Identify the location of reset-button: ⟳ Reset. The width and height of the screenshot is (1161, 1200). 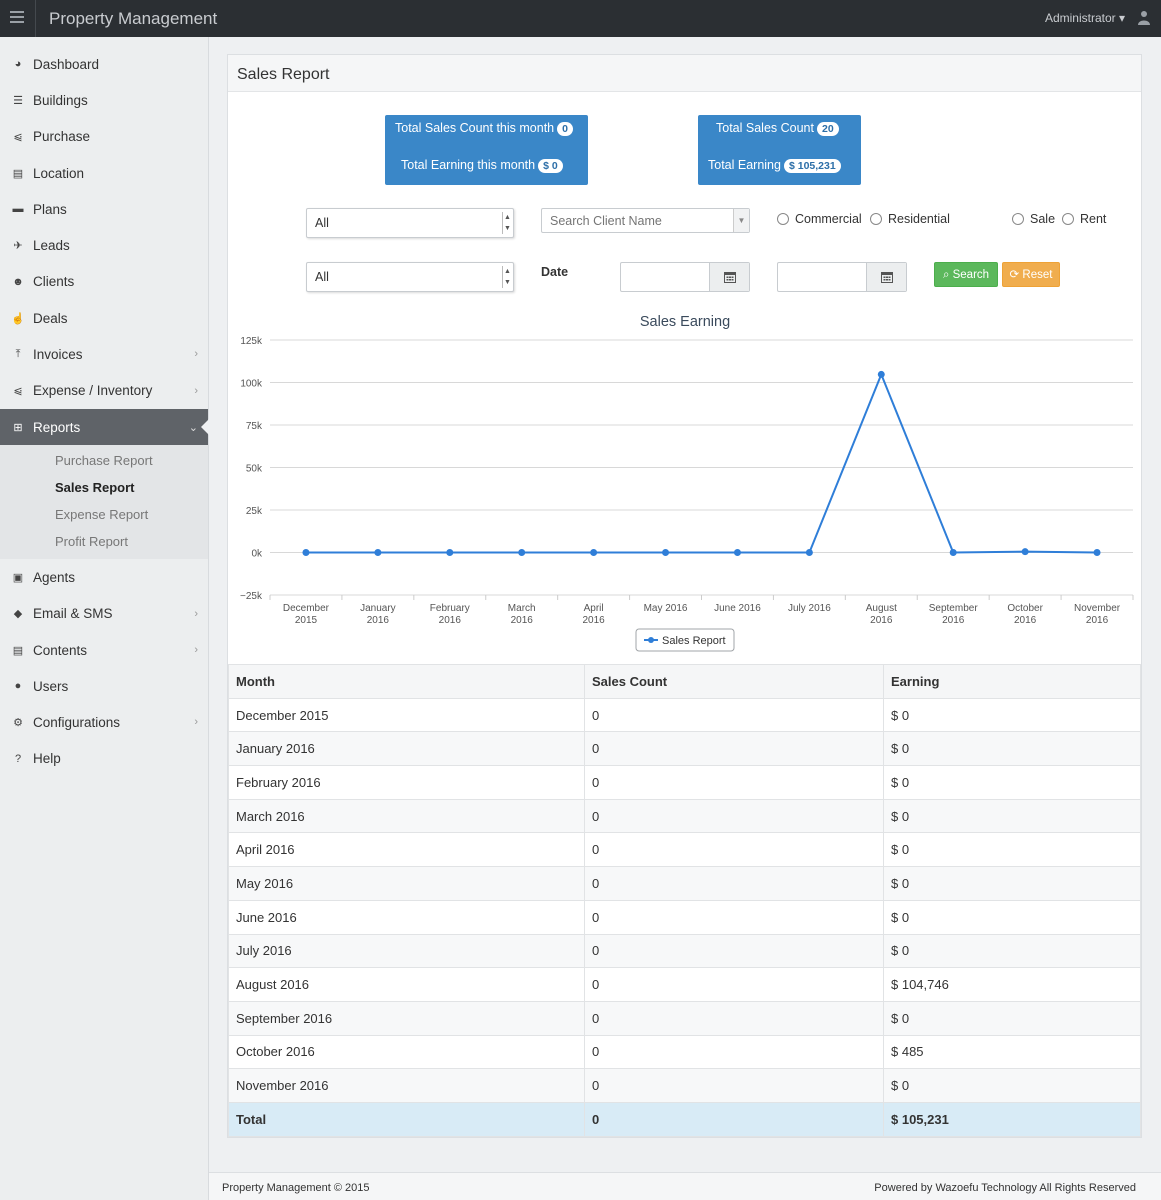
(1031, 274).